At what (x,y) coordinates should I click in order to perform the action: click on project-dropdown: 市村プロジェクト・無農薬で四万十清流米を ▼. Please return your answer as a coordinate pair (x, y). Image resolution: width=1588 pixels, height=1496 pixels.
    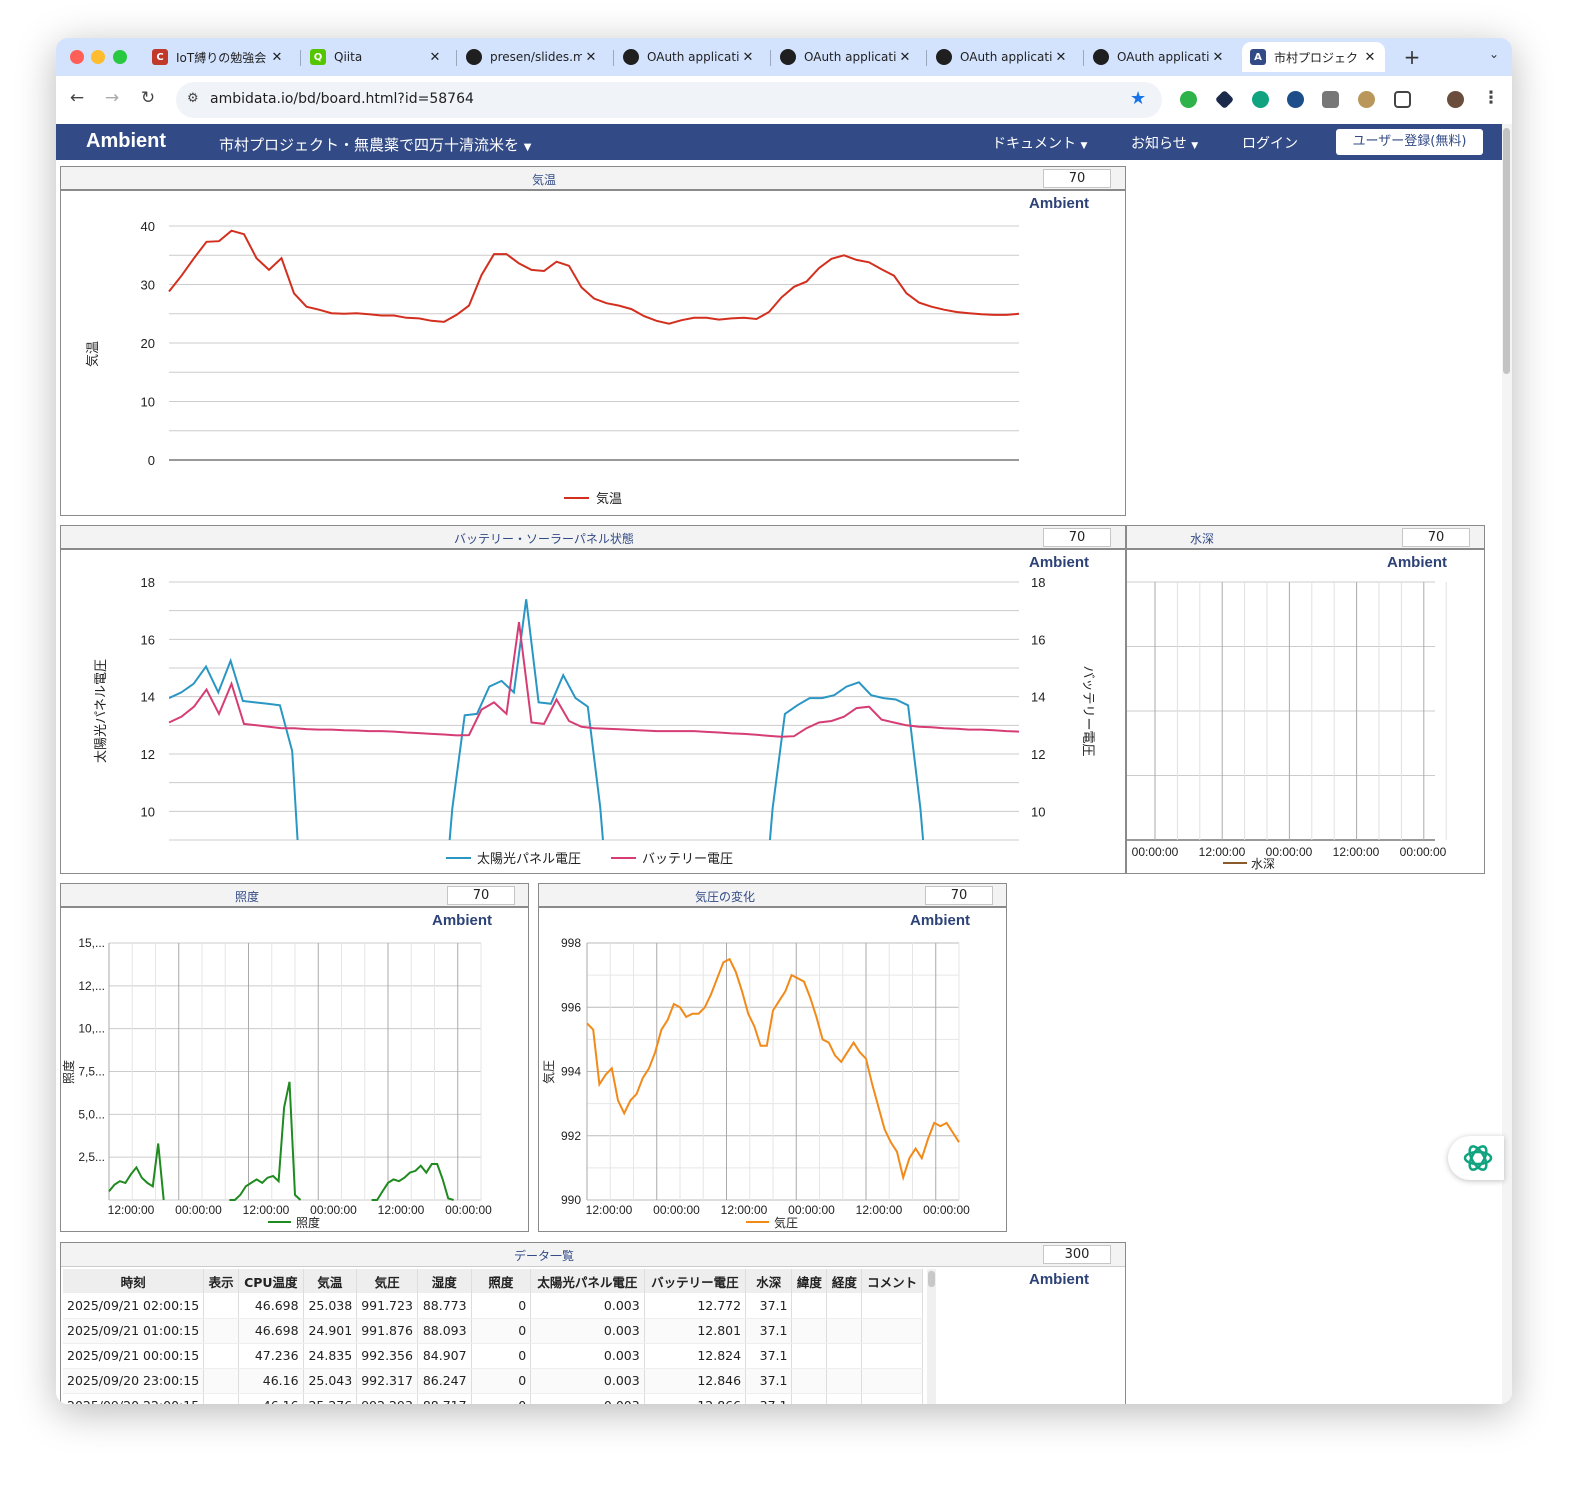
    Looking at the image, I should click on (375, 144).